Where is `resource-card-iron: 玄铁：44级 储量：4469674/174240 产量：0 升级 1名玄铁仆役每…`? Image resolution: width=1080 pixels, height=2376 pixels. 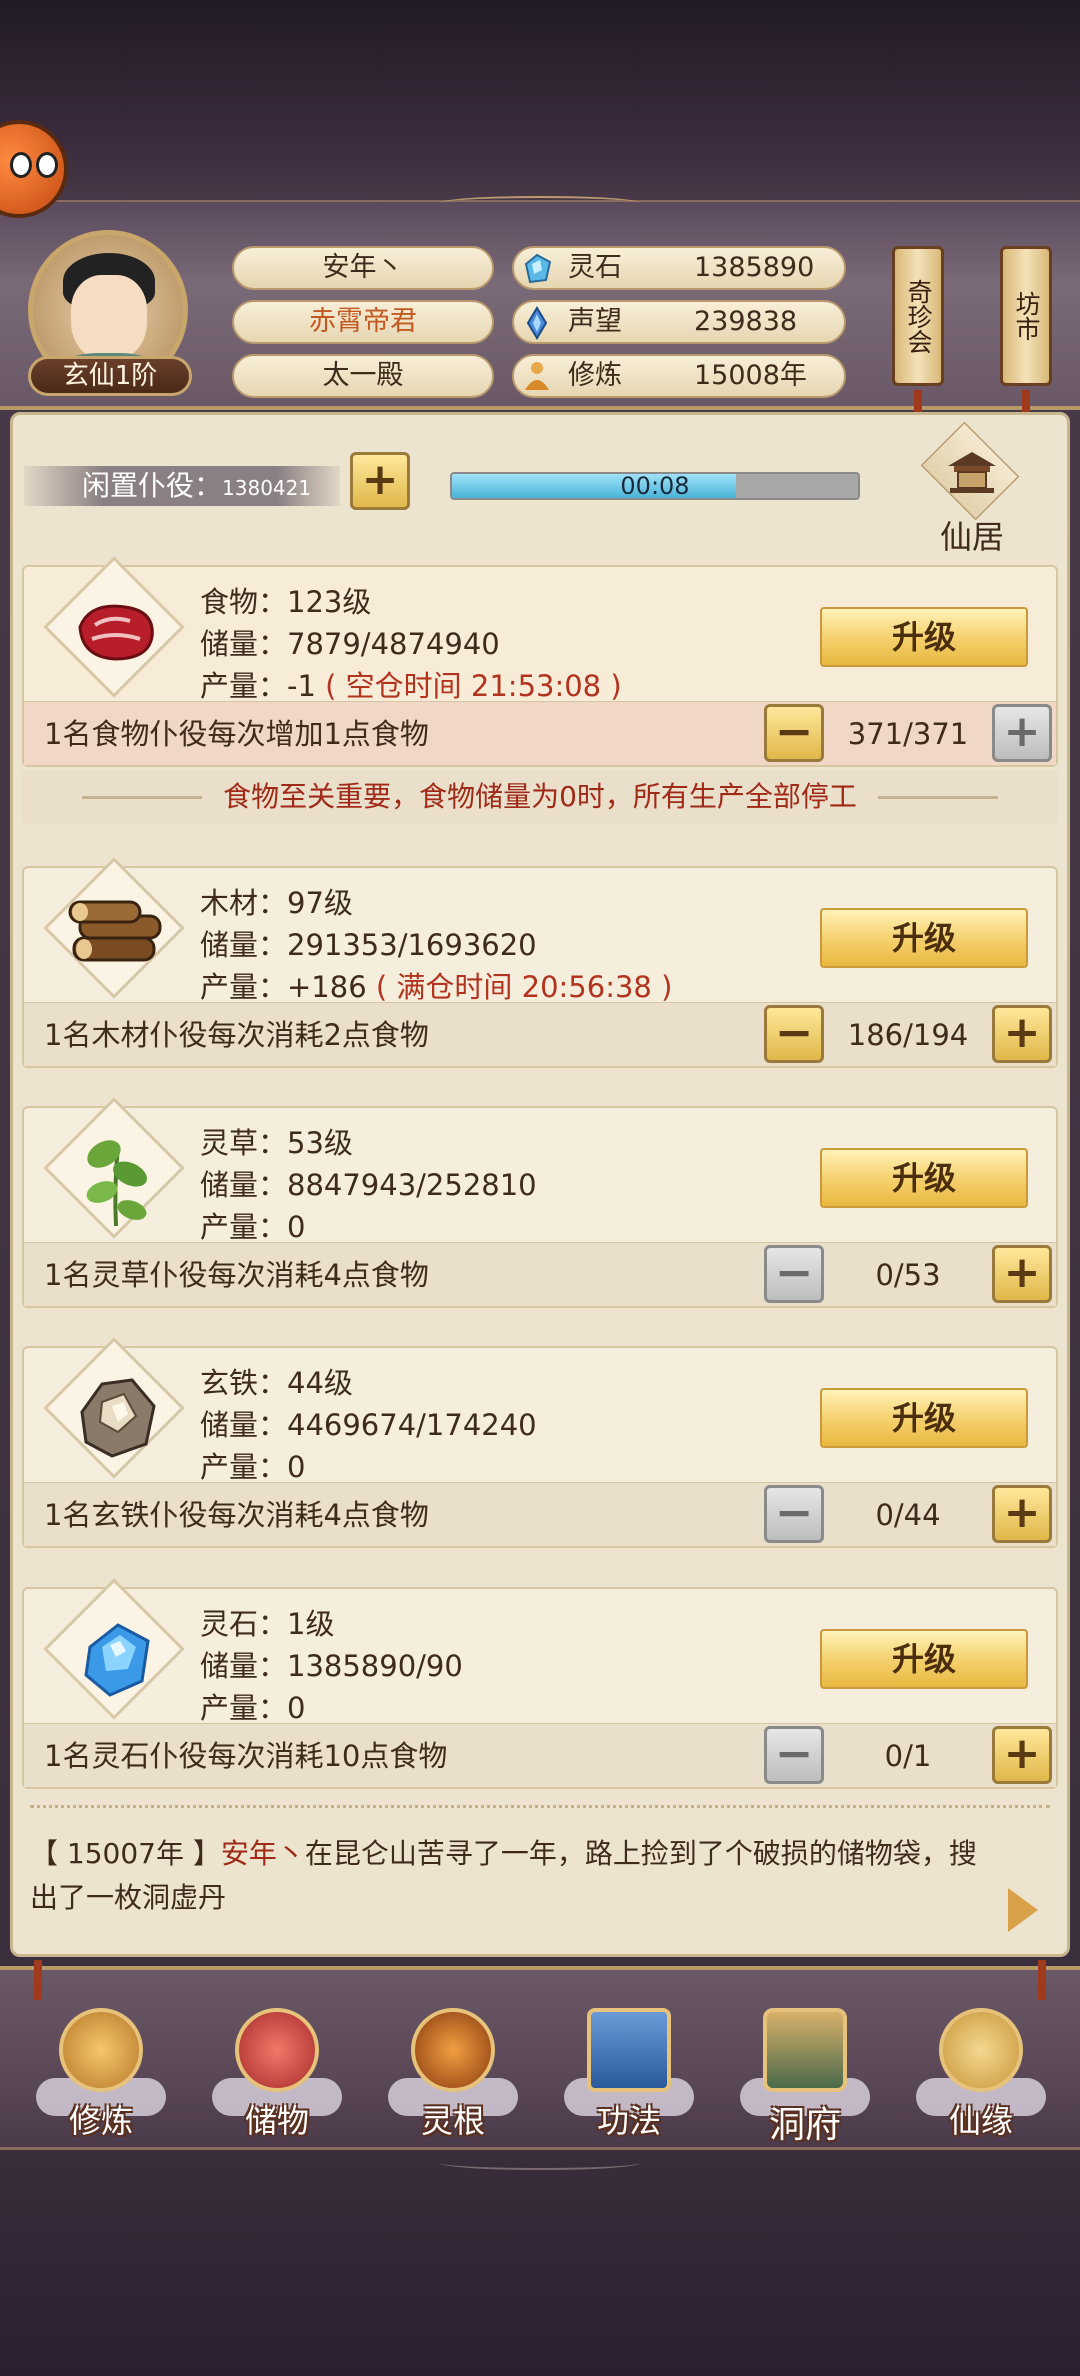 resource-card-iron: 玄铁：44级 储量：4469674/174240 产量：0 升级 1名玄铁仆役每… is located at coordinates (540, 1442).